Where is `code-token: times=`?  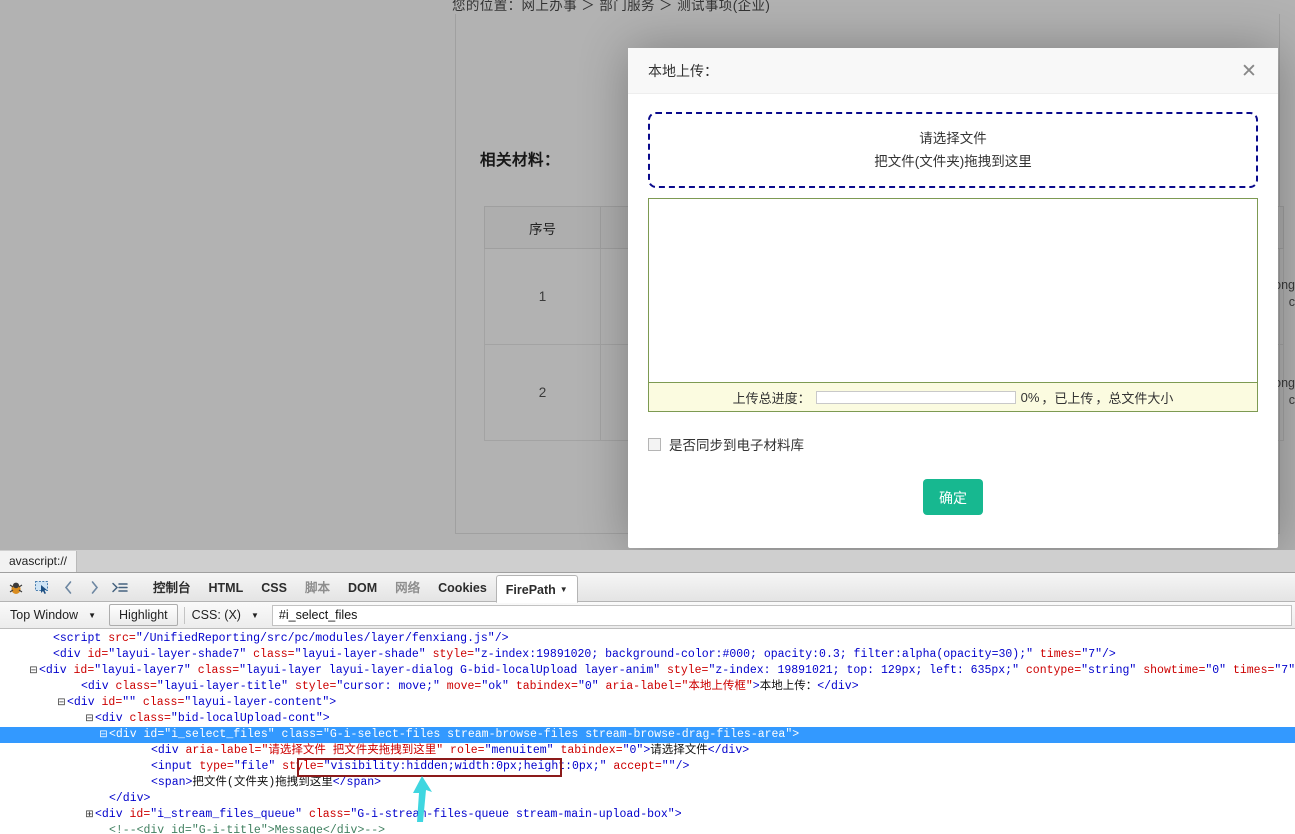 code-token: times= is located at coordinates (1250, 670).